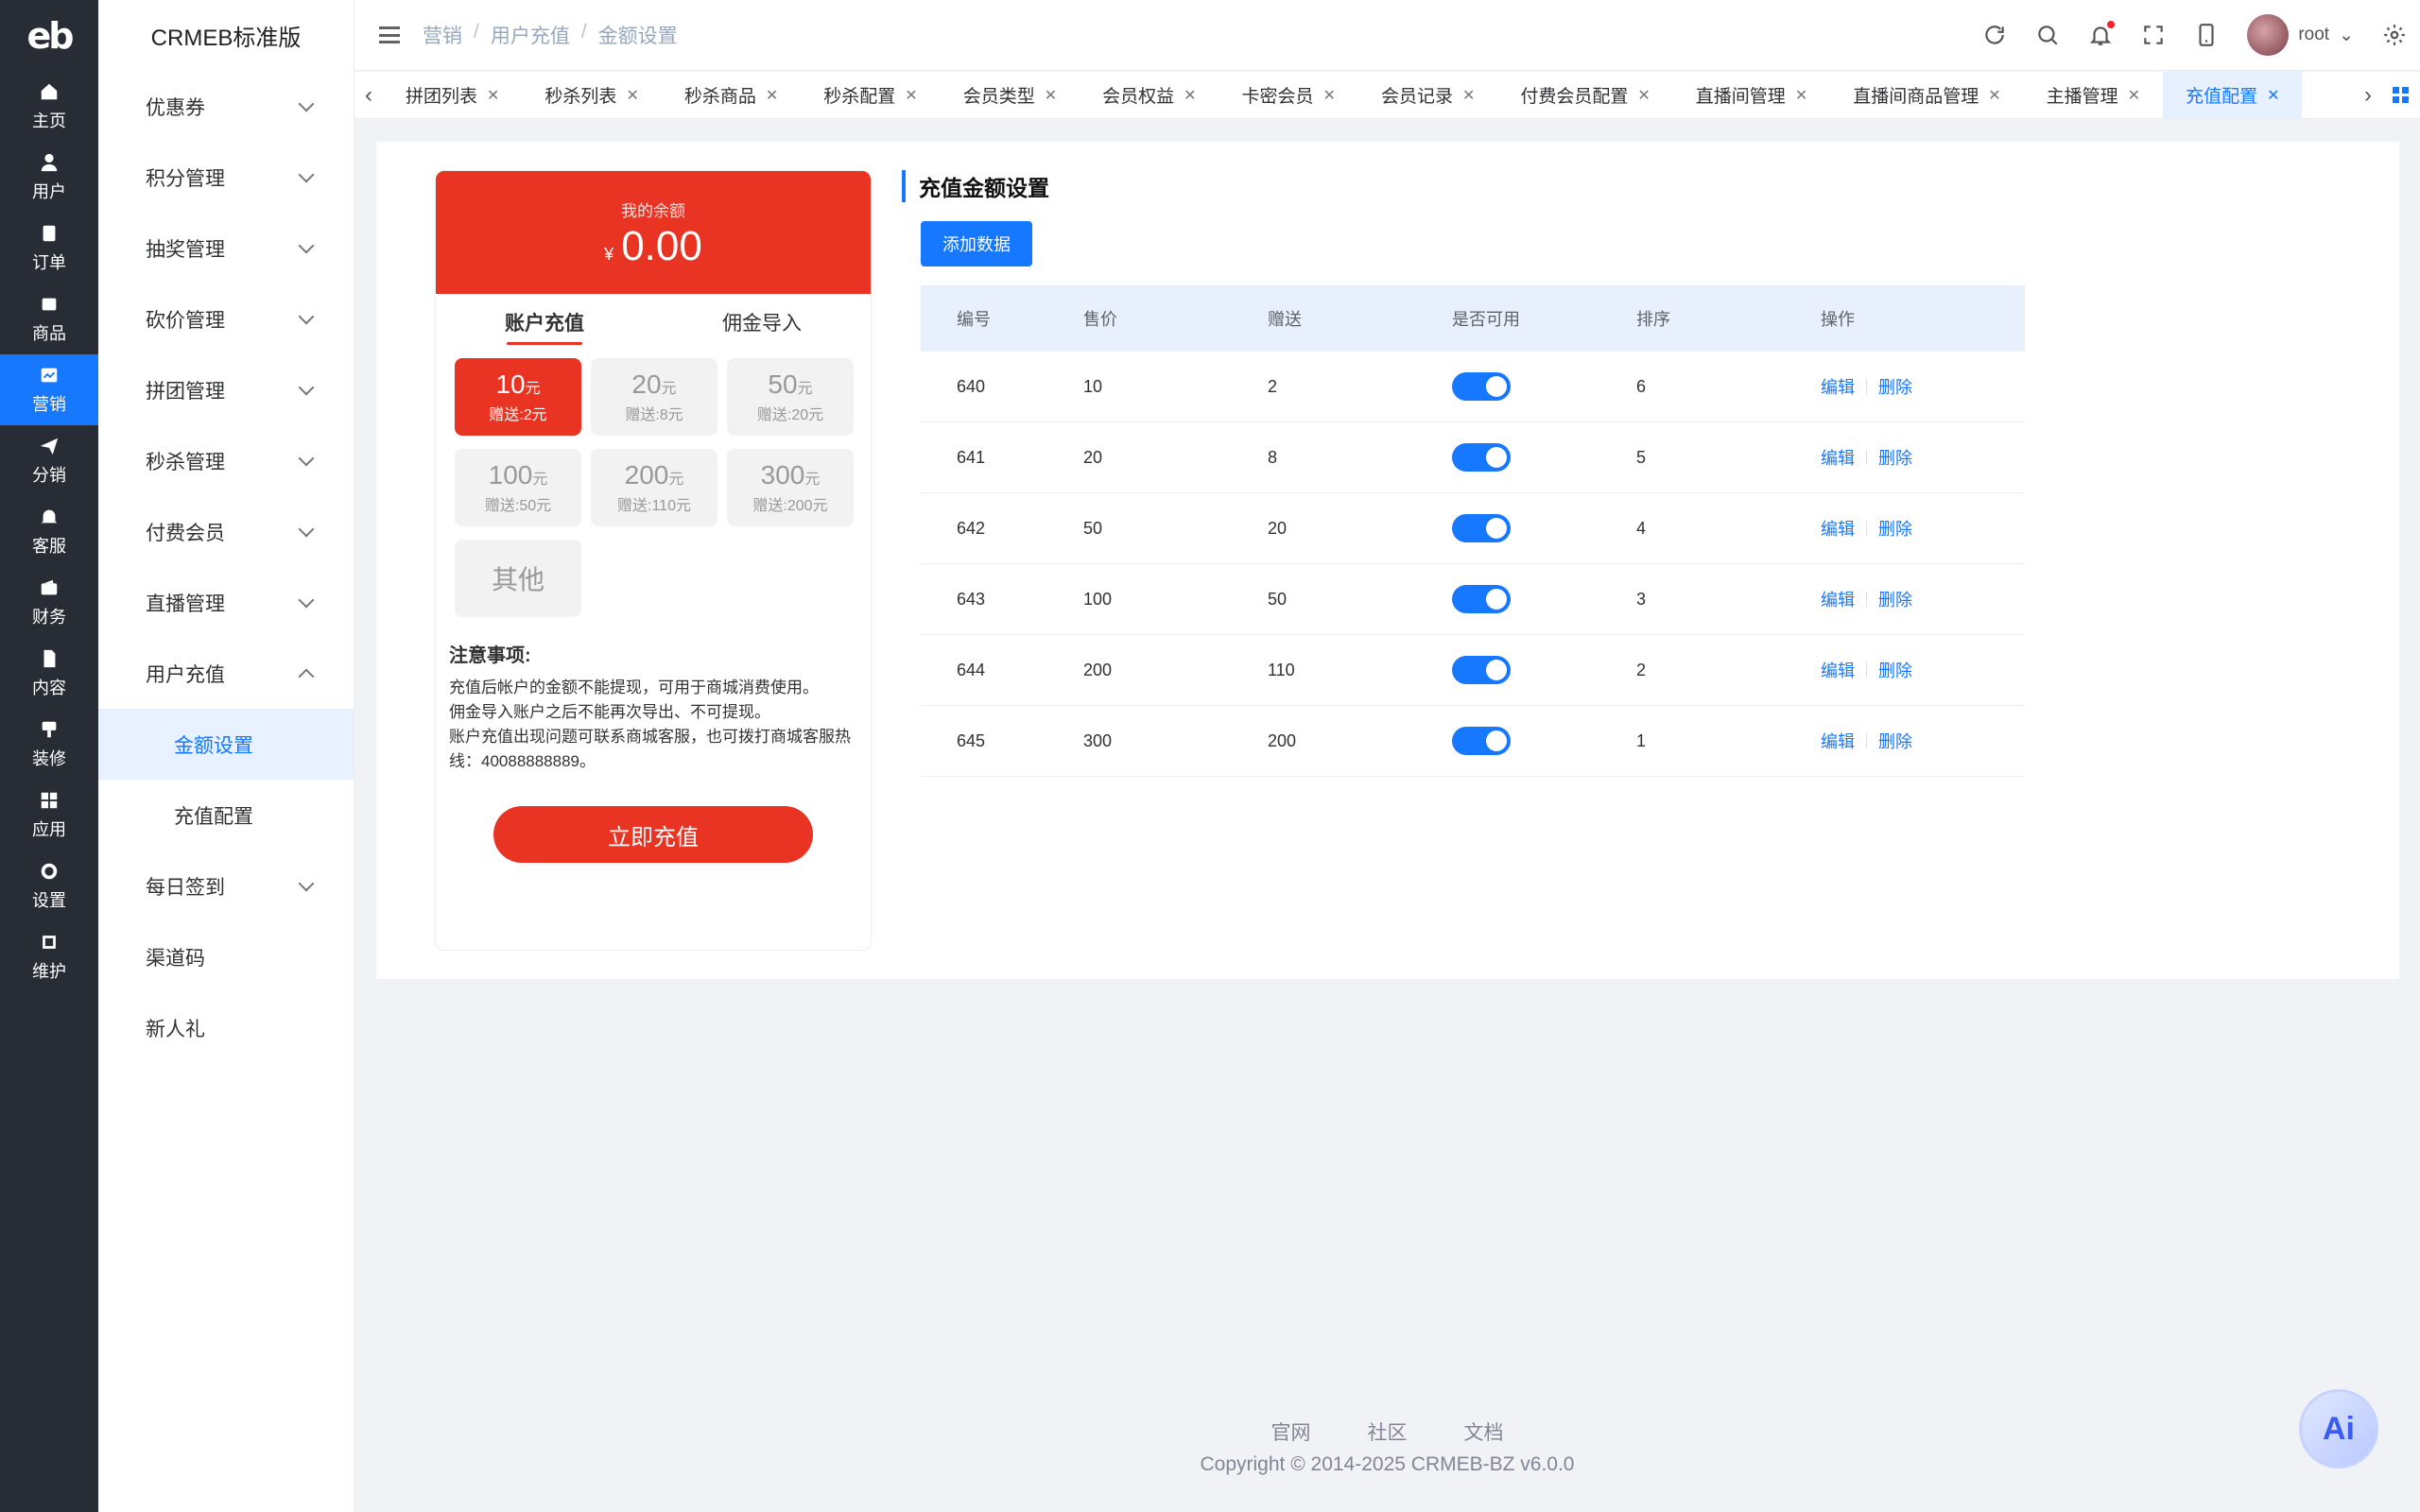 The image size is (2420, 1512). I want to click on menu-lottery: 抽奖管理, so click(226, 248).